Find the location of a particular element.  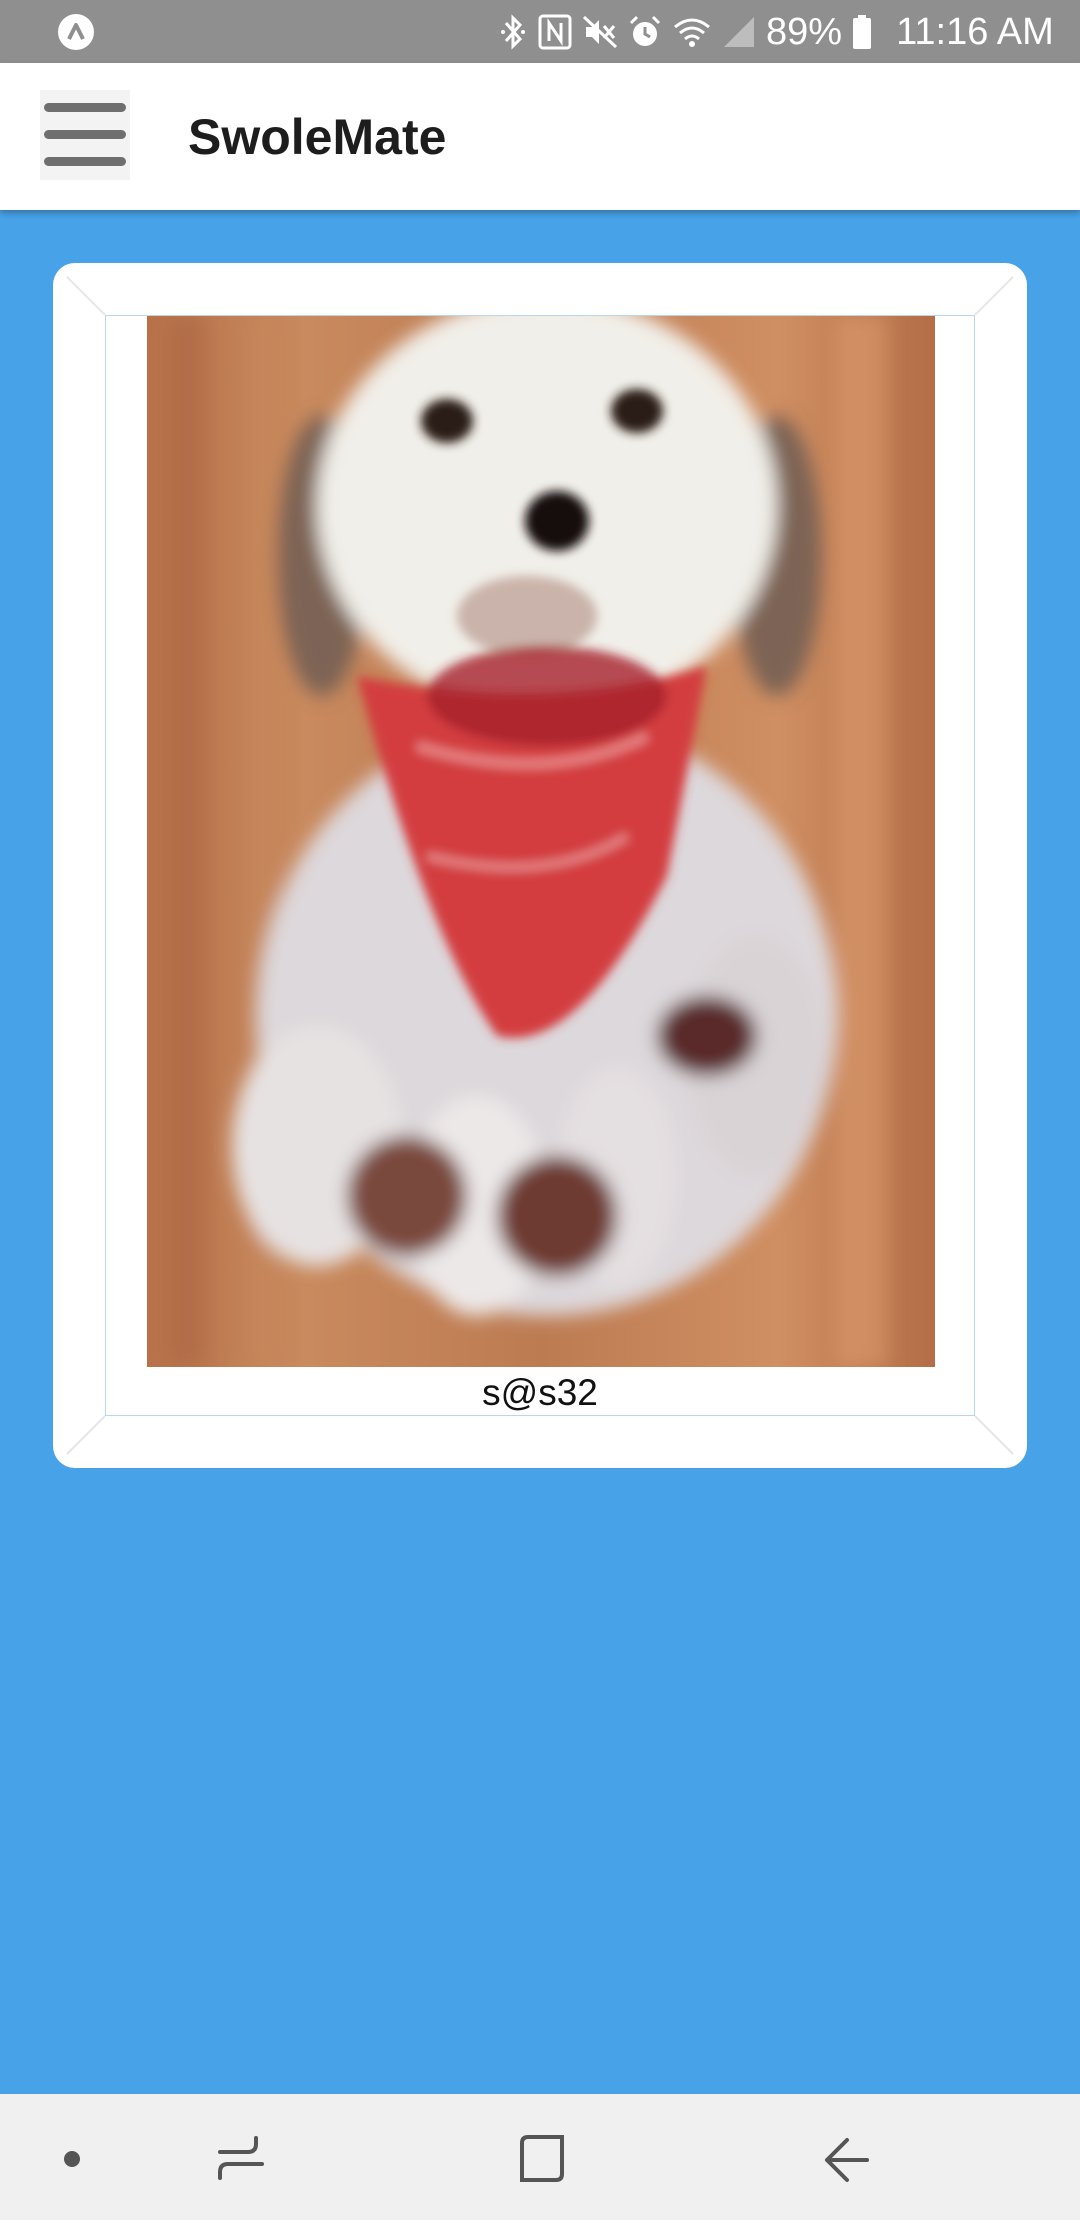

mute-icon is located at coordinates (600, 32).